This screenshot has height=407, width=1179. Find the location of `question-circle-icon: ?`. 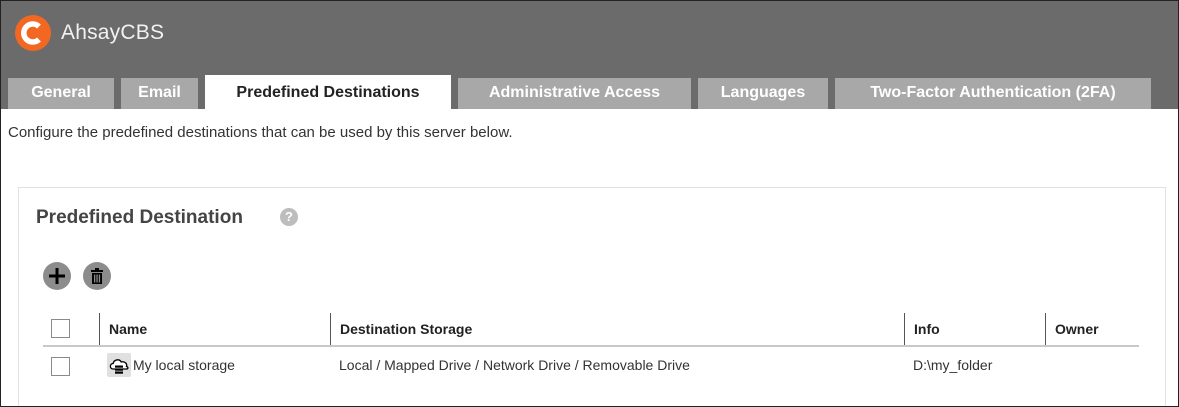

question-circle-icon: ? is located at coordinates (289, 217).